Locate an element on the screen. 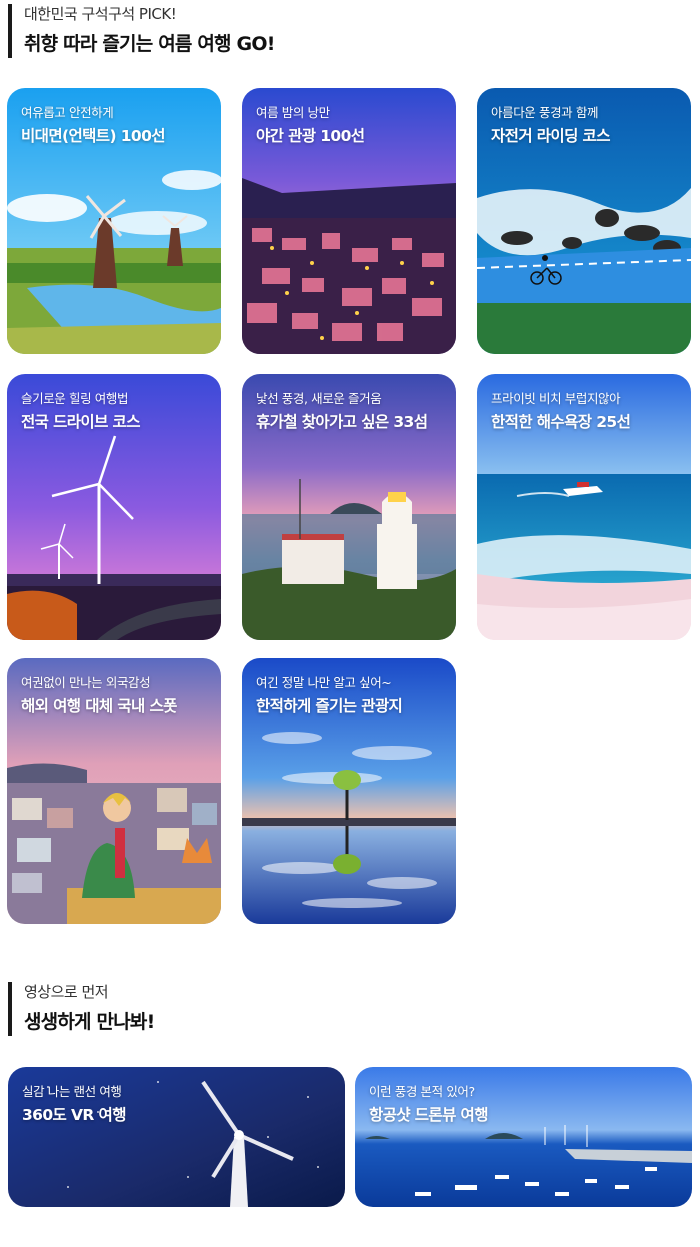 This screenshot has height=1247, width=700. card-caption: 여권없이 만나는 외국감성 해외 여행 대체 국내 스폿 is located at coordinates (99, 696).